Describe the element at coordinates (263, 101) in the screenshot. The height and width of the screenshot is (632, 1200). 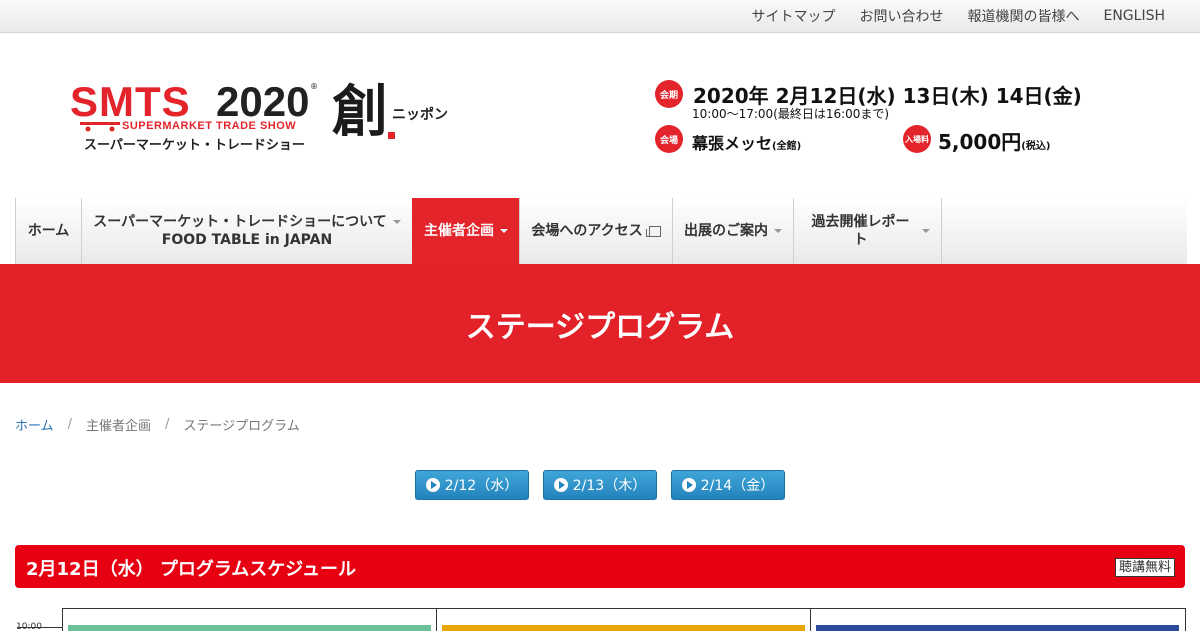
I see `logo-year: 2020` at that location.